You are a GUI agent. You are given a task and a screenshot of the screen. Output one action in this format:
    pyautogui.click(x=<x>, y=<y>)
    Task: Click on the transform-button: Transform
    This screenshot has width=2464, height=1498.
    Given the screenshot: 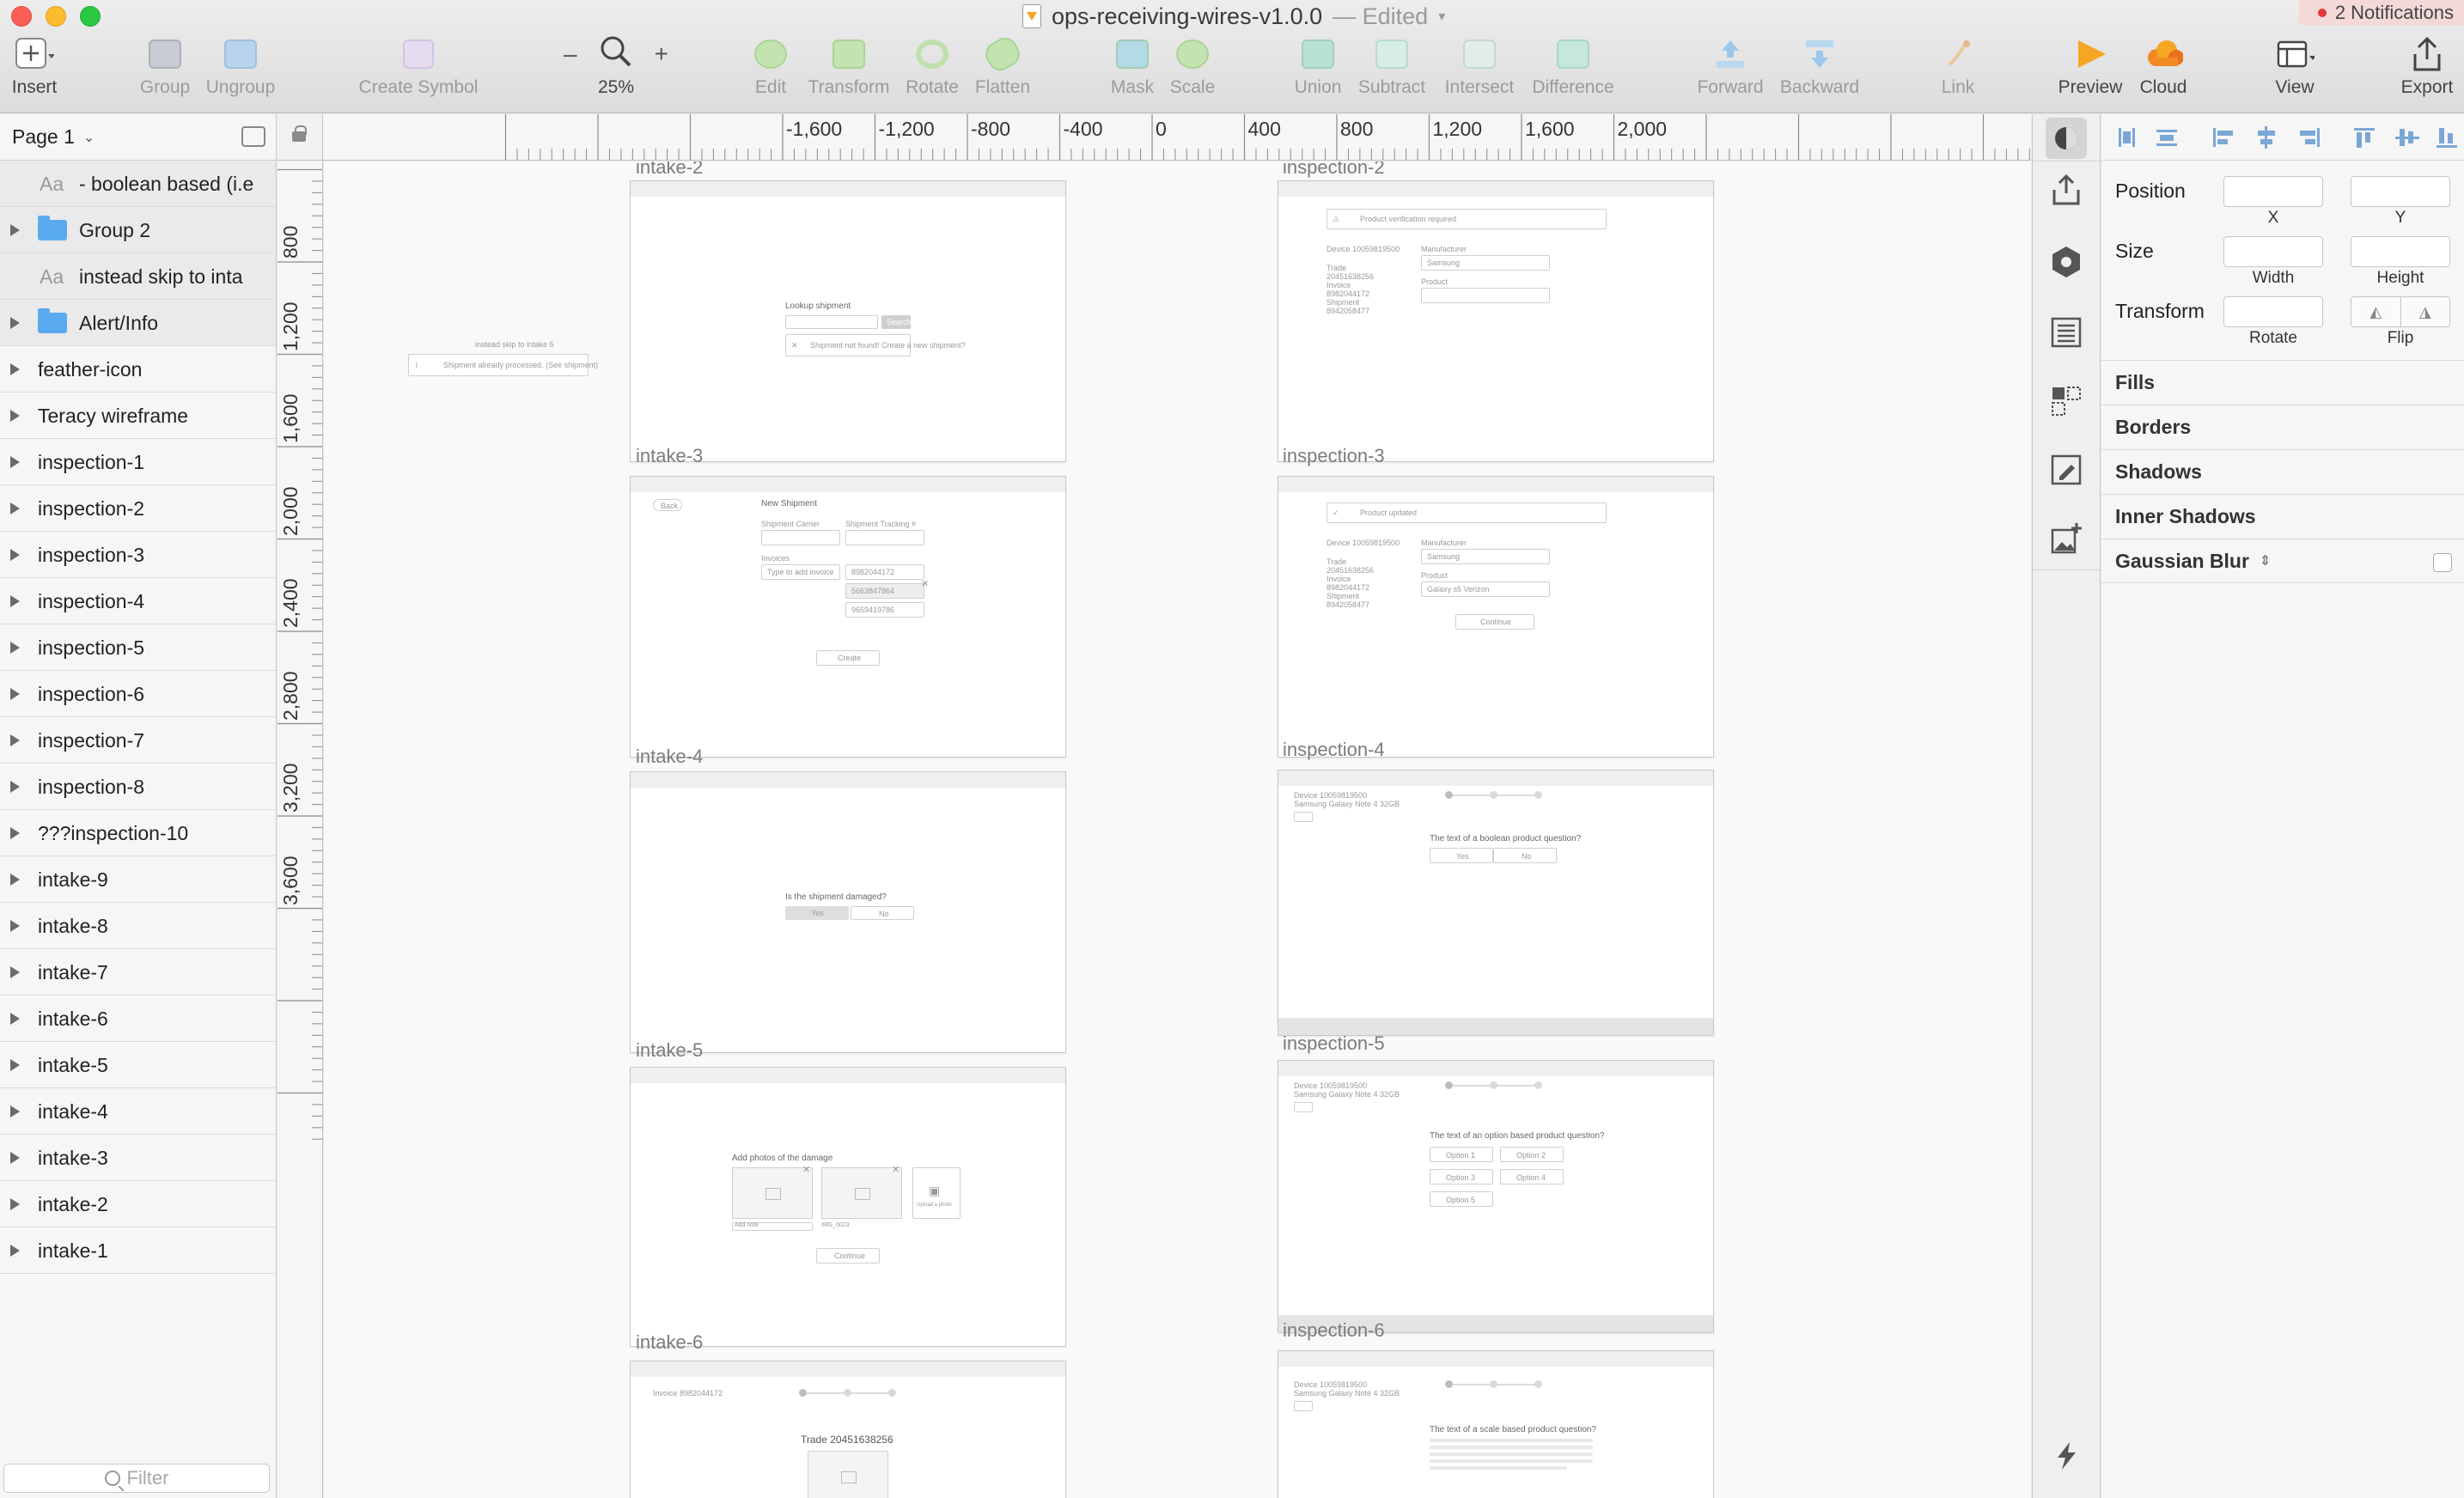 What is the action you would take?
    pyautogui.click(x=849, y=70)
    